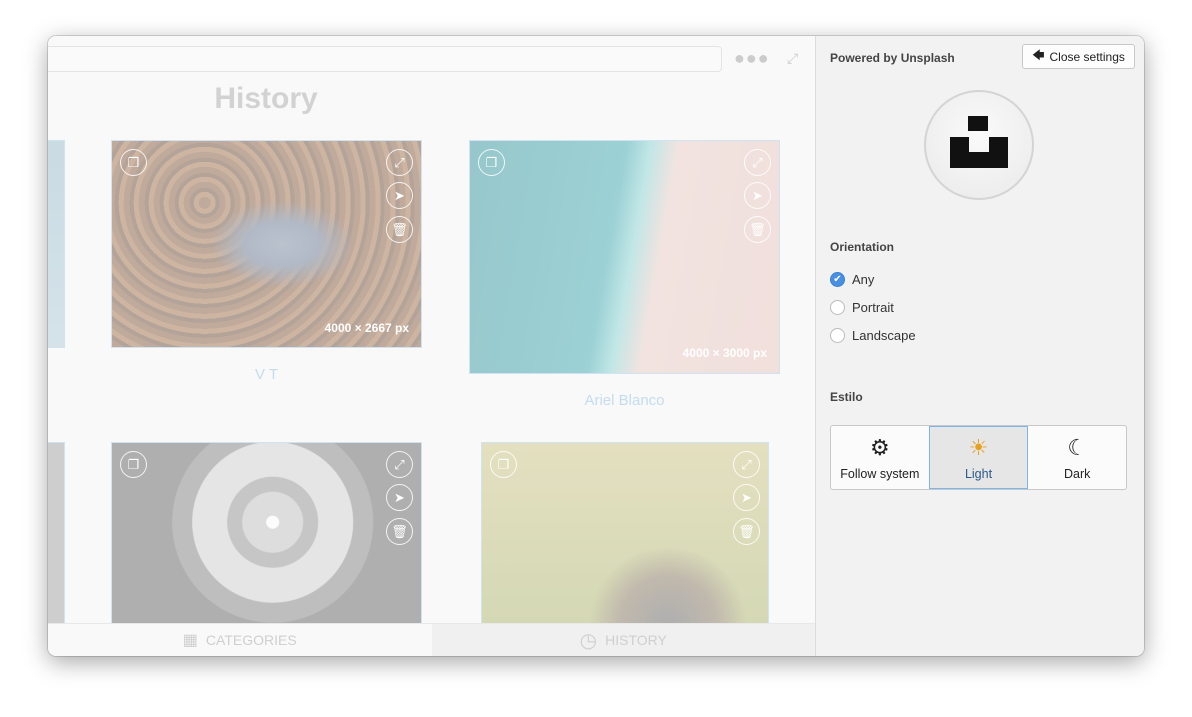 The height and width of the screenshot is (717, 1192). I want to click on style-light-button: ☀ Light, so click(978, 457).